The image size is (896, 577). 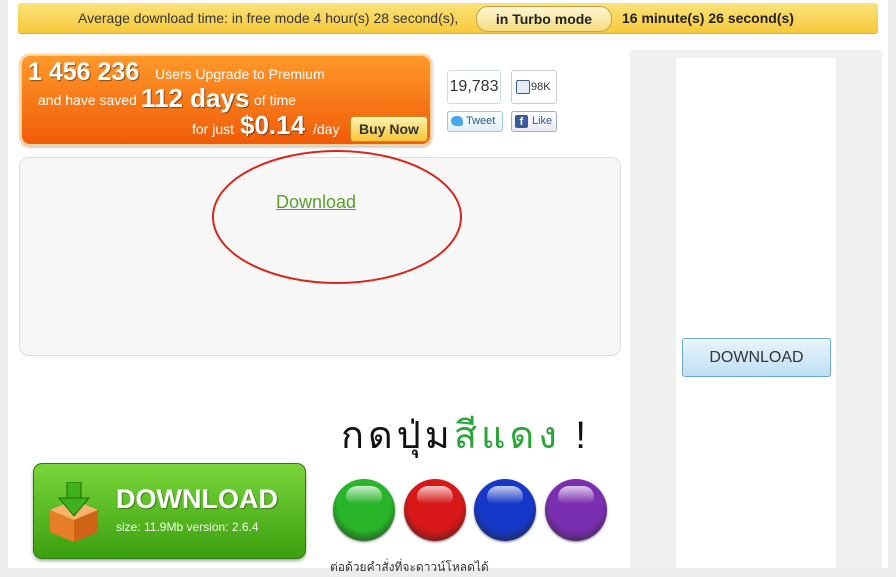 I want to click on price-suffix: /day, so click(x=326, y=129).